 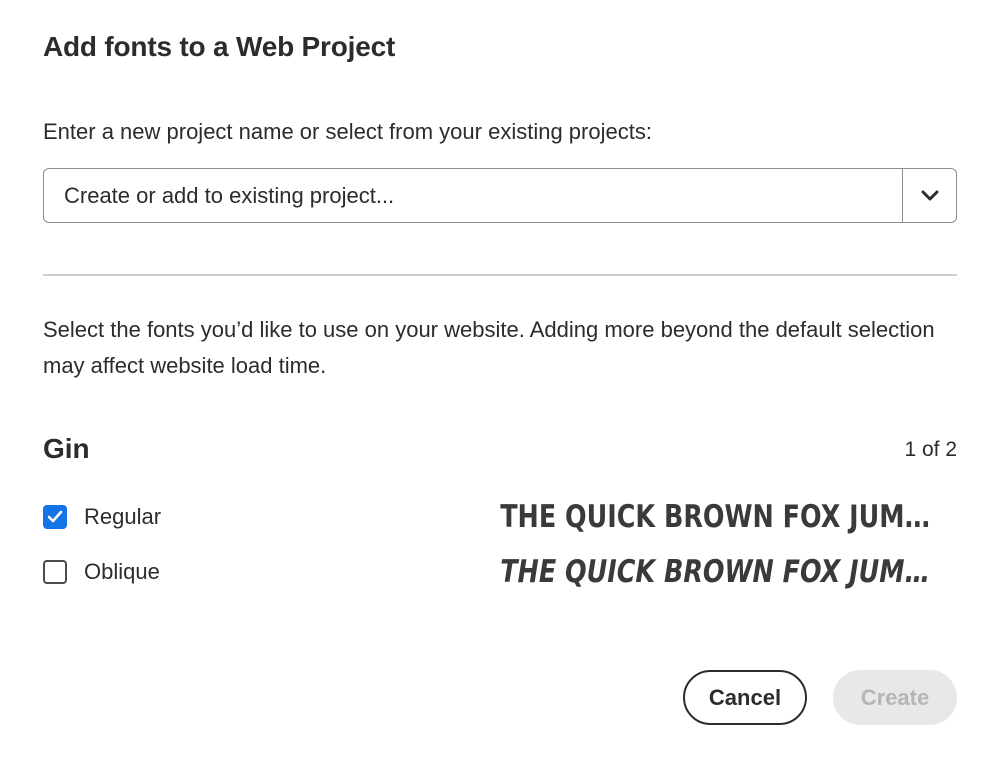 What do you see at coordinates (473, 195) in the screenshot?
I see `project-name-input` at bounding box center [473, 195].